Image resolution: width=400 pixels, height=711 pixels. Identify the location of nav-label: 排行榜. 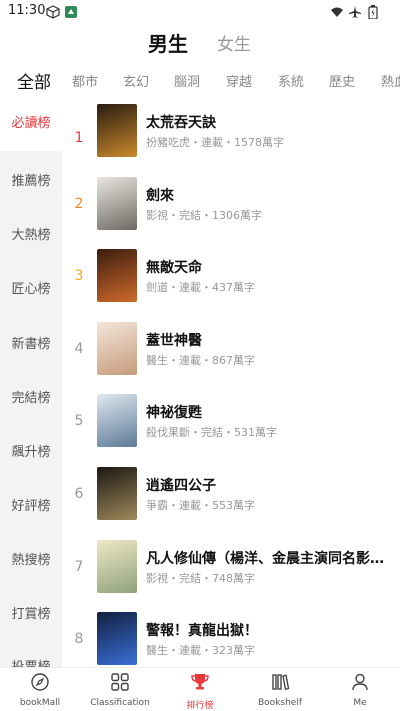
(200, 706).